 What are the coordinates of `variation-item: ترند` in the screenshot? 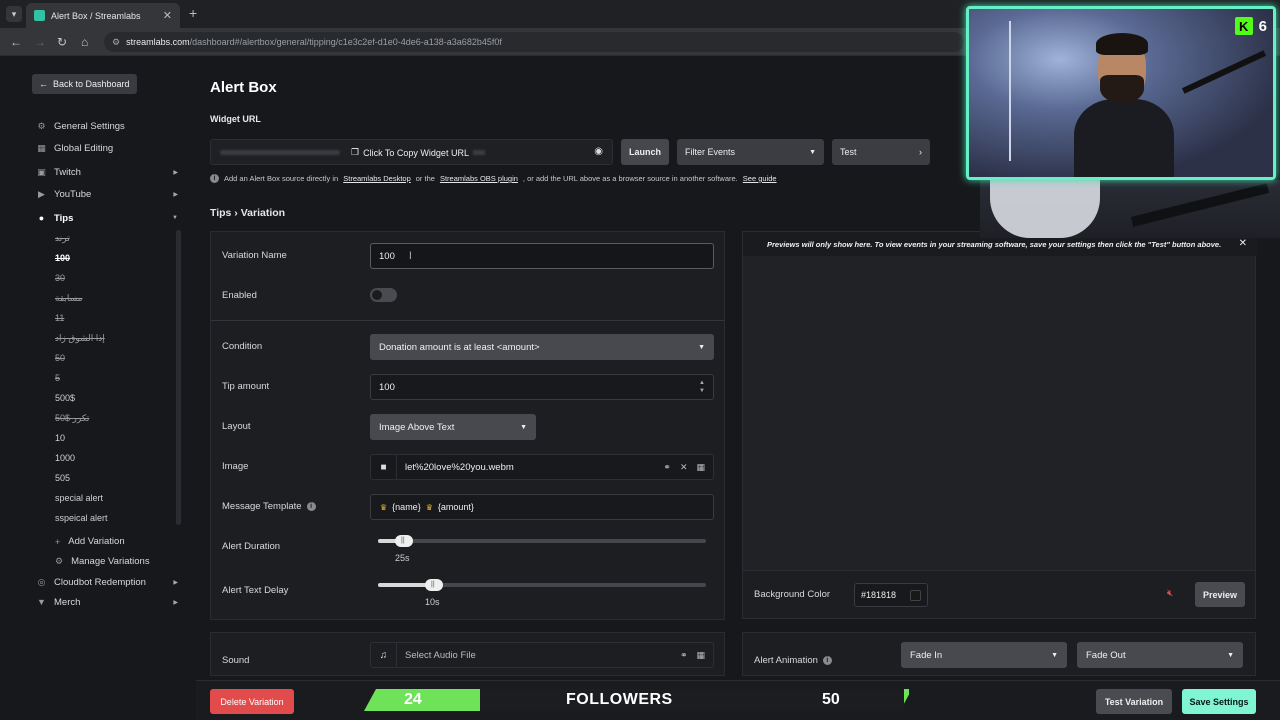 It's located at (62, 238).